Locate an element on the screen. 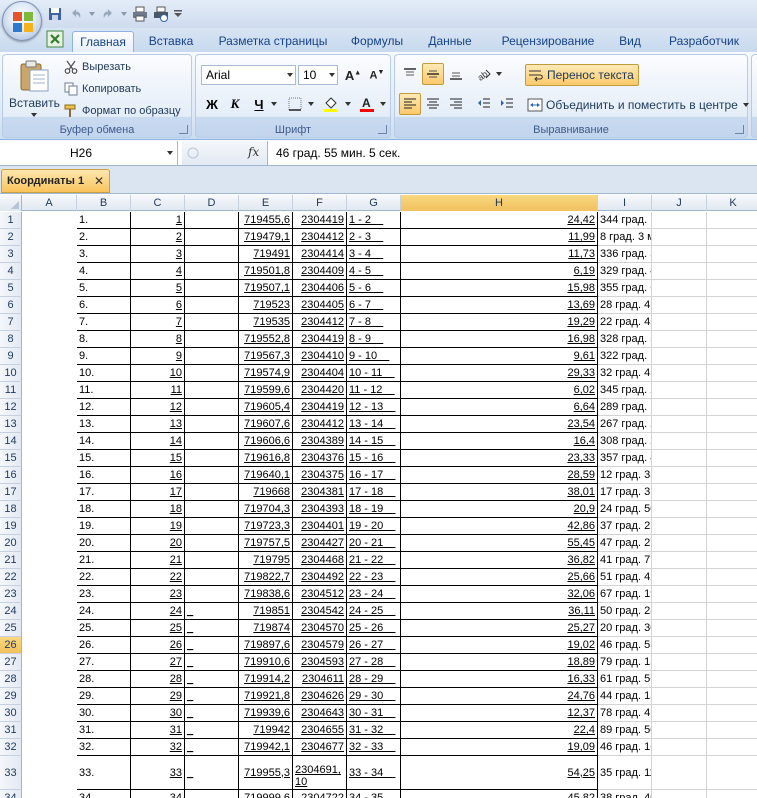  cell-f-26: 26 - 27 is located at coordinates (374, 645).